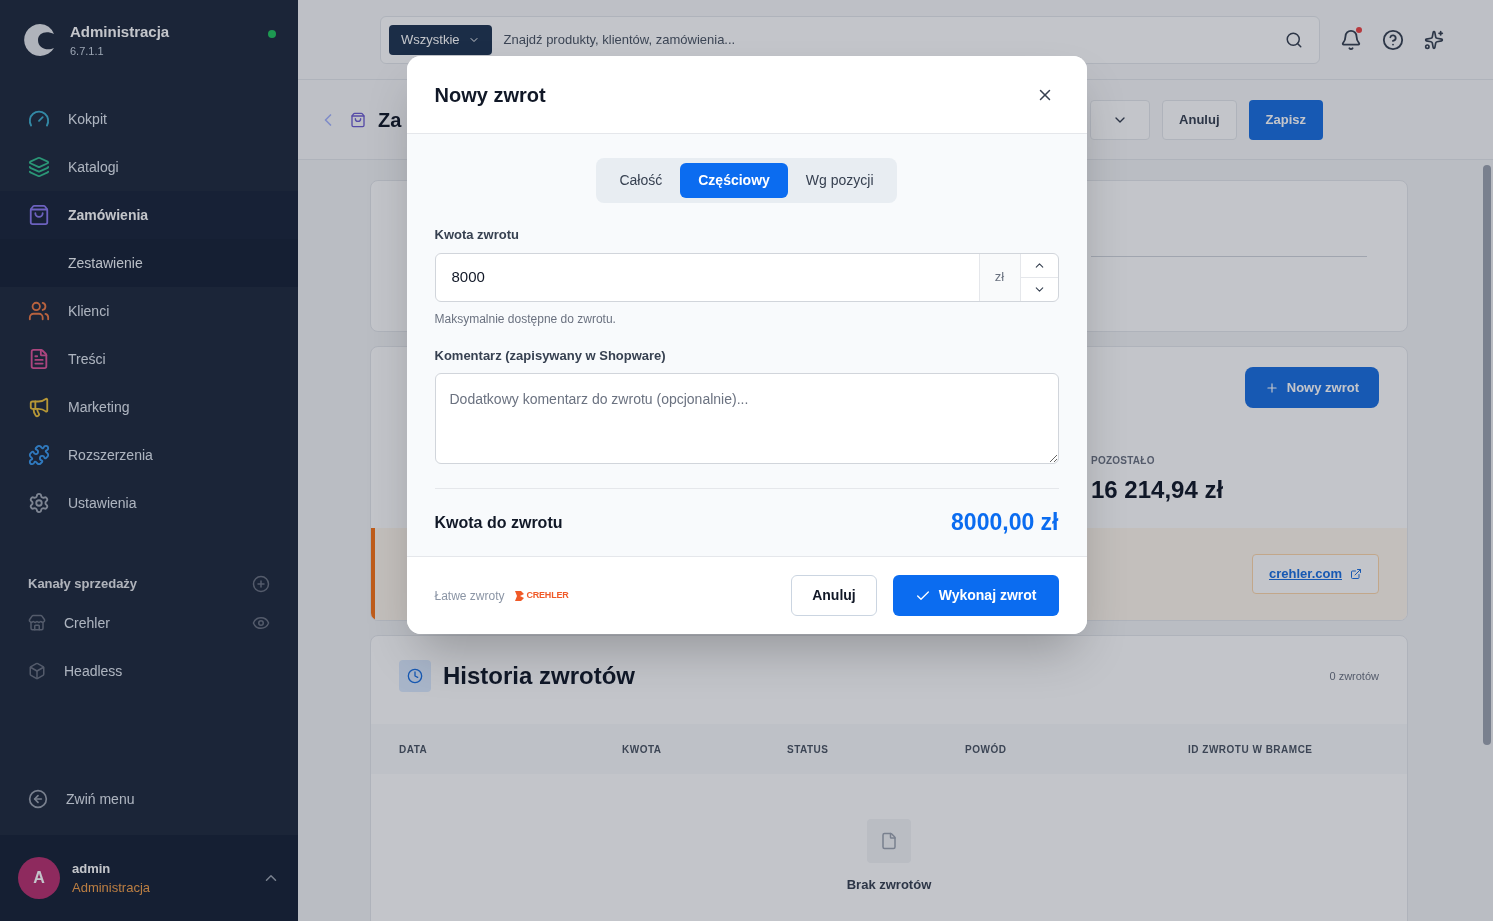  What do you see at coordinates (149, 455) in the screenshot?
I see `menu-item: Rozszerzenia` at bounding box center [149, 455].